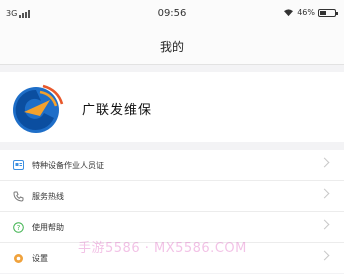 The height and width of the screenshot is (274, 344). What do you see at coordinates (172, 165) in the screenshot?
I see `menu-item-certificate: 特种设备作业人员证` at bounding box center [172, 165].